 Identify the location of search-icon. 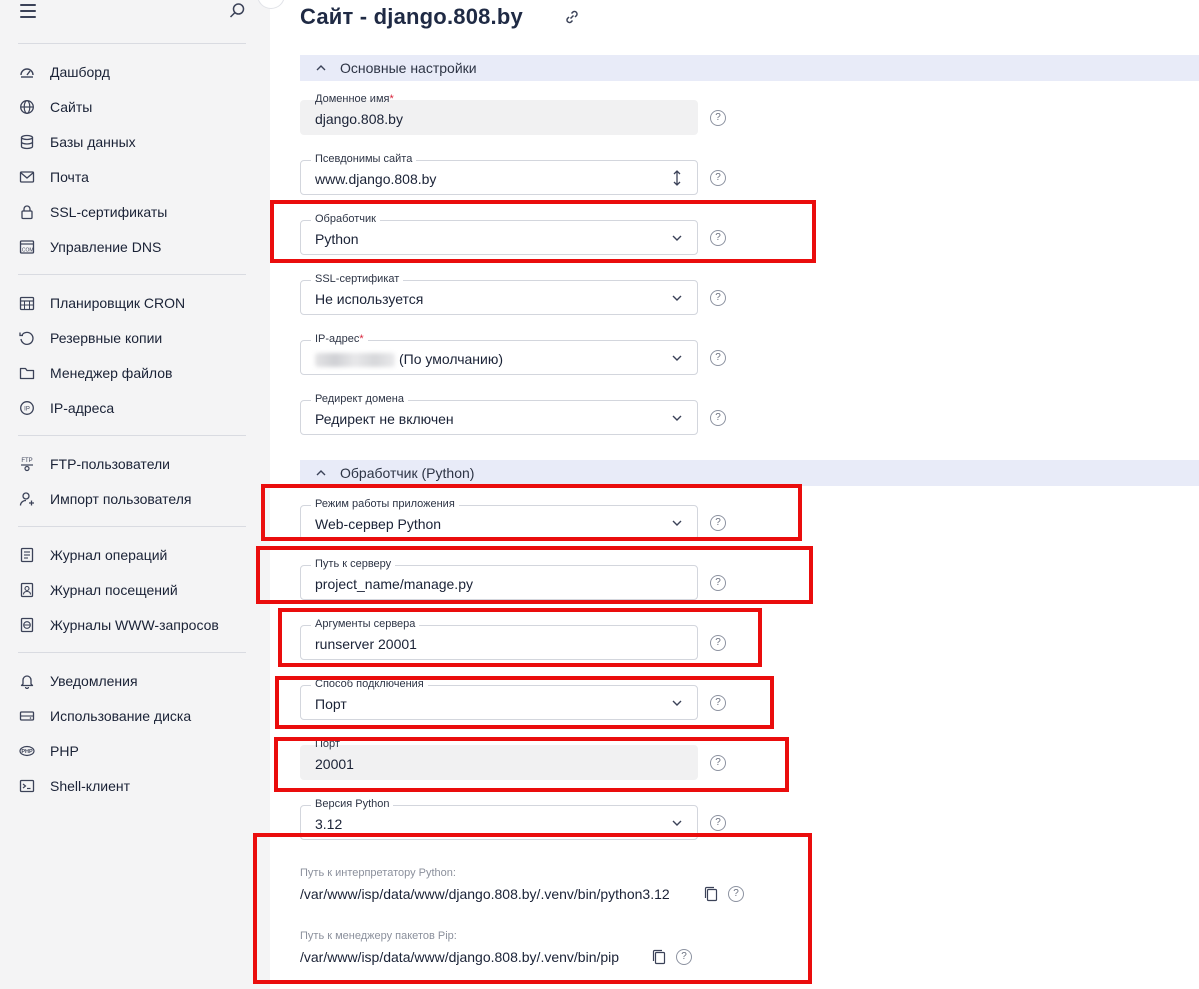
(237, 11).